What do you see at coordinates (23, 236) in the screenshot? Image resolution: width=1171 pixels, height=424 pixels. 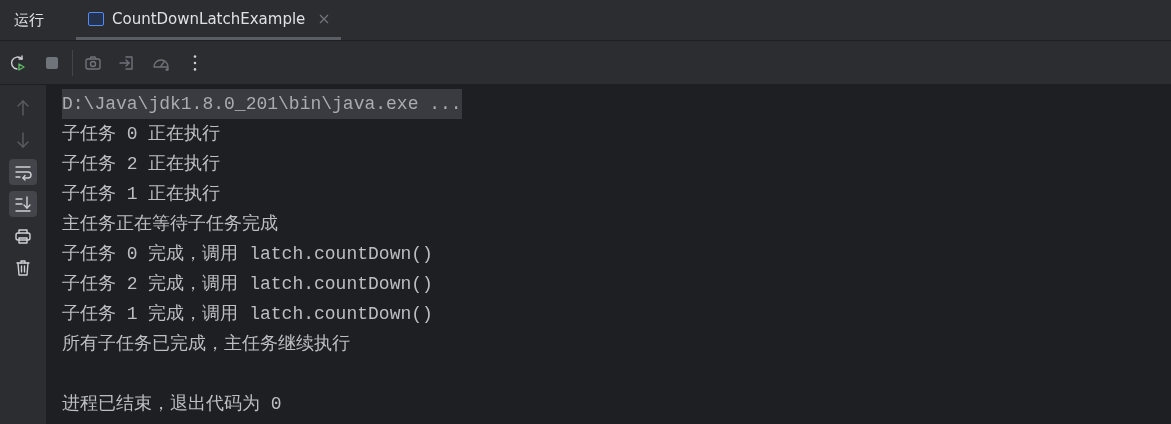 I see `printer-icon` at bounding box center [23, 236].